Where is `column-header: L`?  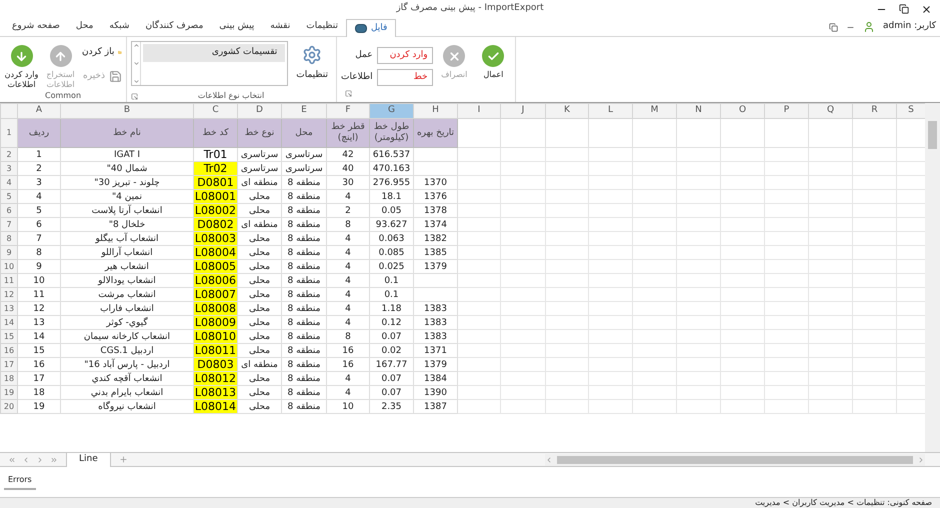 column-header: L is located at coordinates (610, 111).